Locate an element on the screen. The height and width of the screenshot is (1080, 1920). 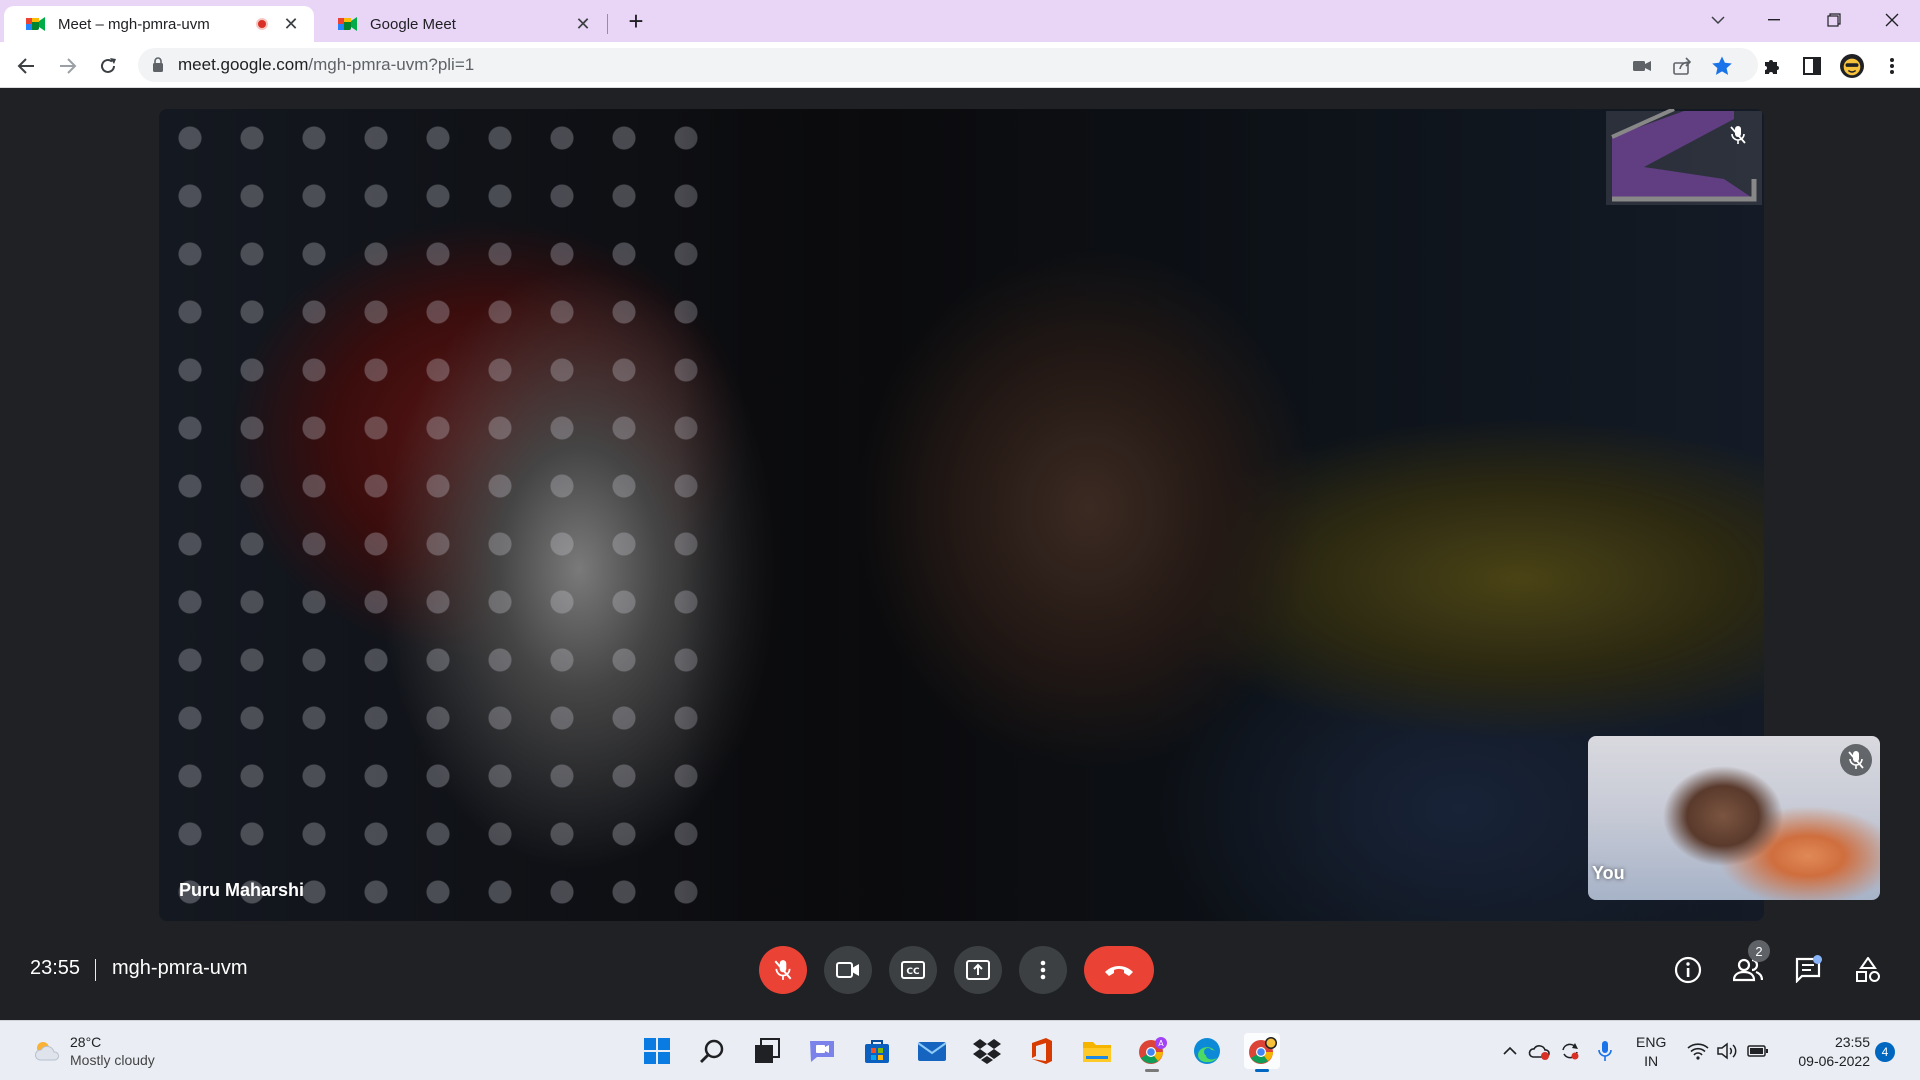
show-hidden-icons-button is located at coordinates (1510, 1051).